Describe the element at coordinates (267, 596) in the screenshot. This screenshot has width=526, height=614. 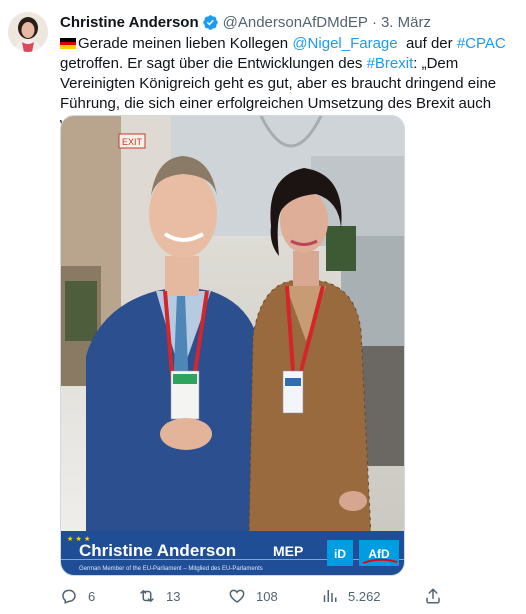
I see `like-count: 108` at that location.